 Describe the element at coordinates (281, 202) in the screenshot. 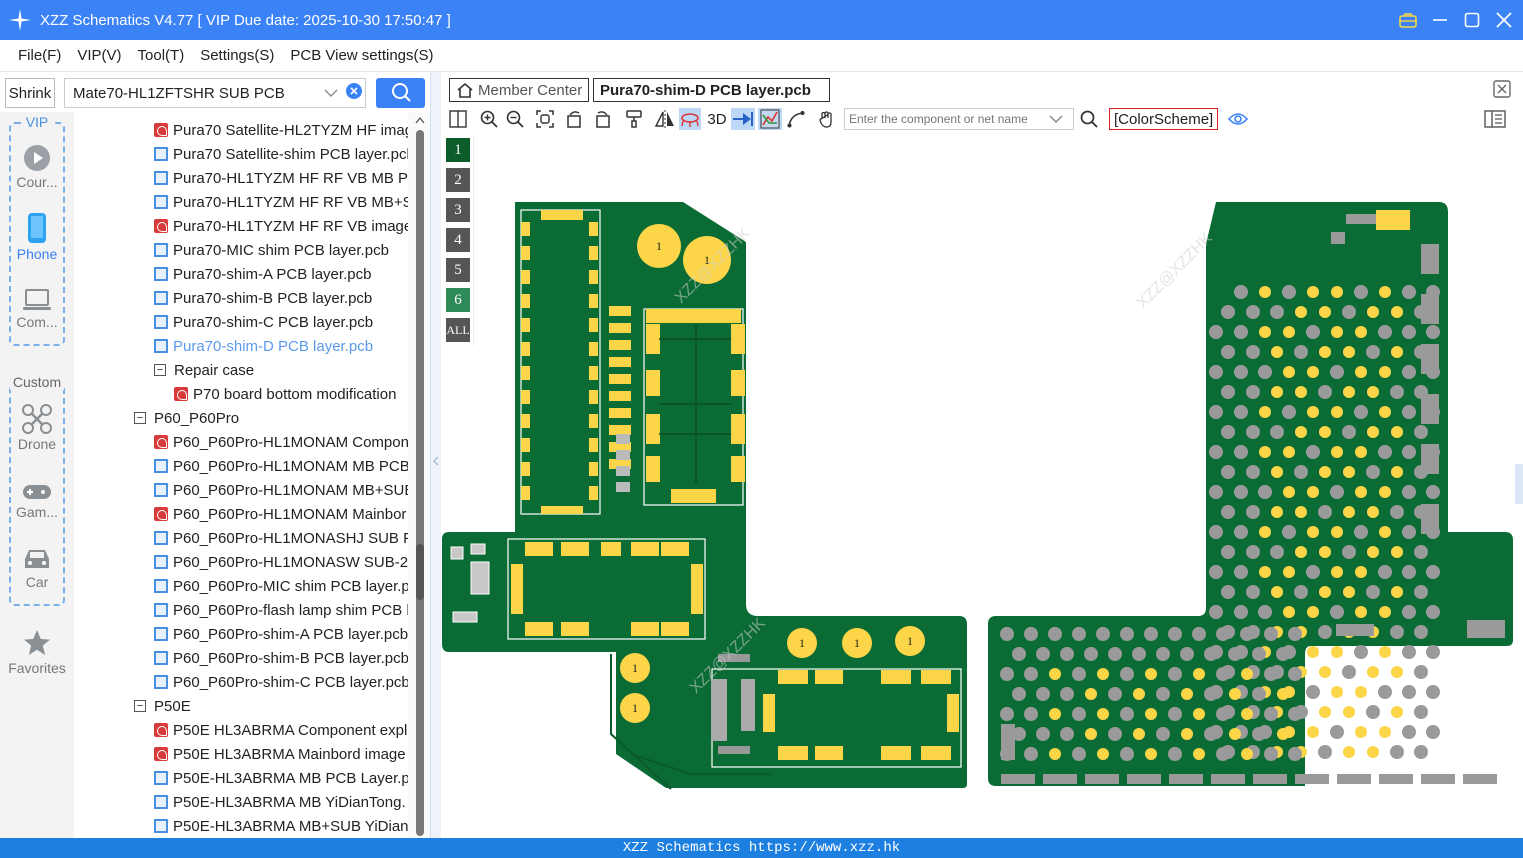

I see `tree-file-item: Pura70-HL1TYZM HF RF VB MB+SU` at that location.